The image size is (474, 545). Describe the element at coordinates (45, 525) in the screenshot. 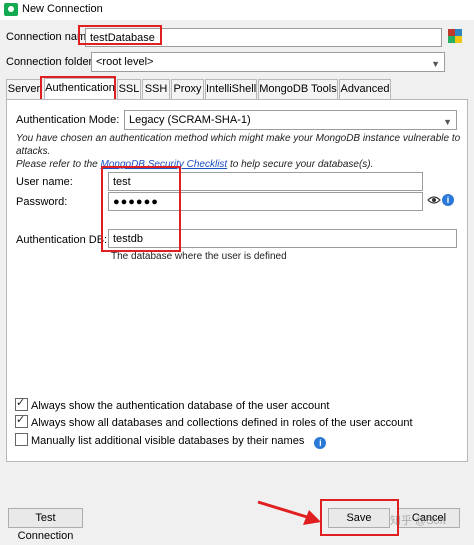

I see `test-connection-button: Test Connection` at that location.